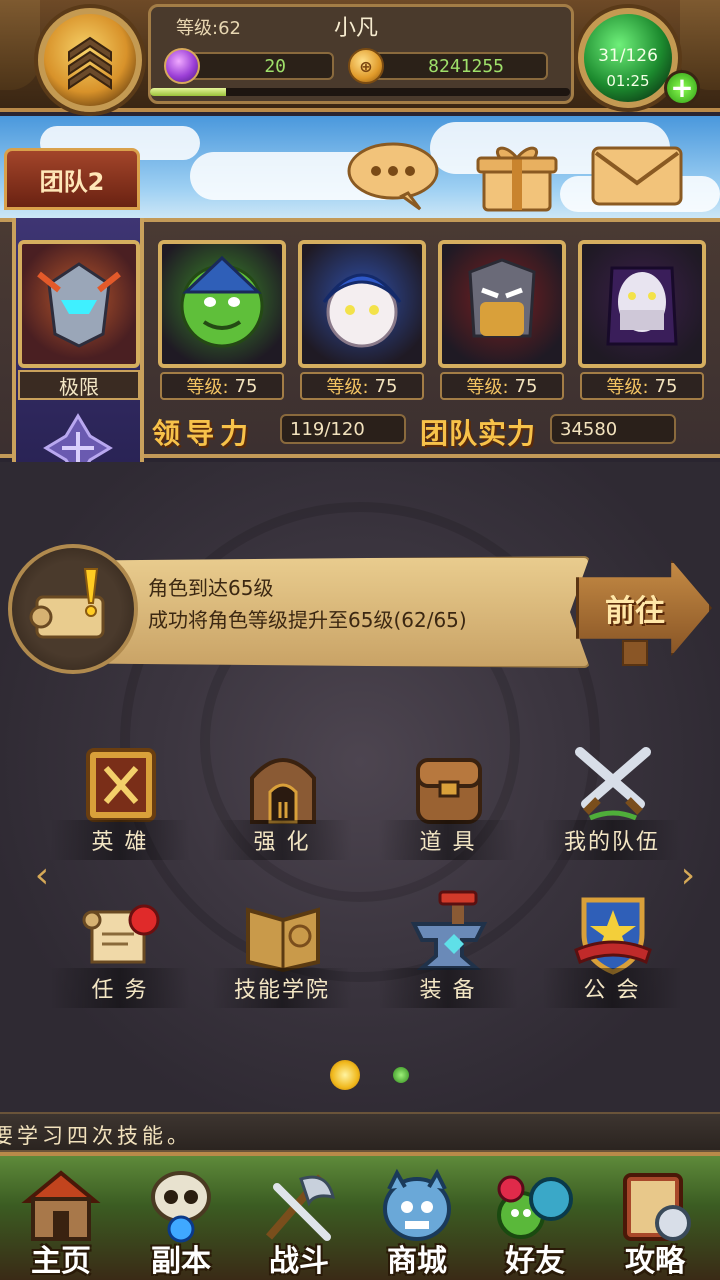 This screenshot has height=1280, width=720. I want to click on team-power-value: 34580, so click(613, 429).